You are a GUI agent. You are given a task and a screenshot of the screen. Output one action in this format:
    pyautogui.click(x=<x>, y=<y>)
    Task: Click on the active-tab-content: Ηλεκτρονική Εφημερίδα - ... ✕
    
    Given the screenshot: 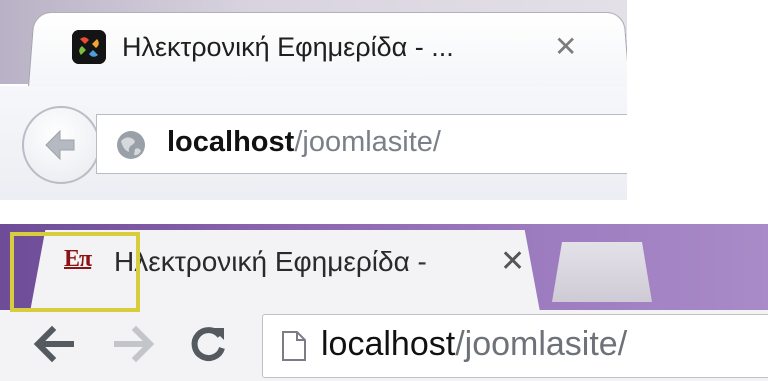 What is the action you would take?
    pyautogui.click(x=332, y=46)
    